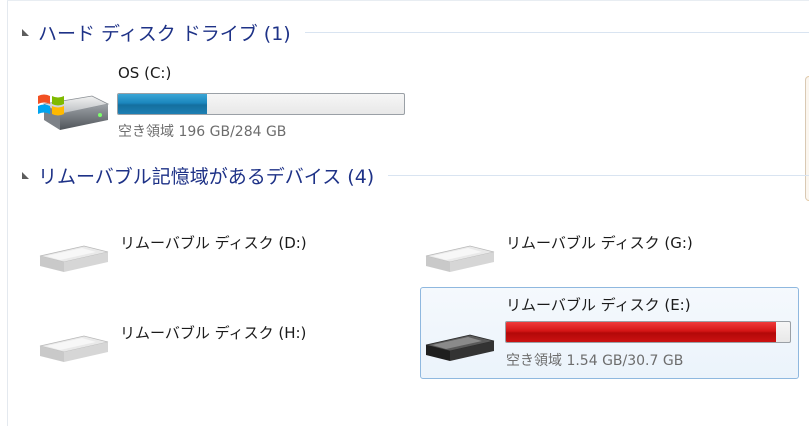 The image size is (809, 426). Describe the element at coordinates (213, 333) in the screenshot. I see `drive-name: リムーバブル ディスク (H:)` at that location.